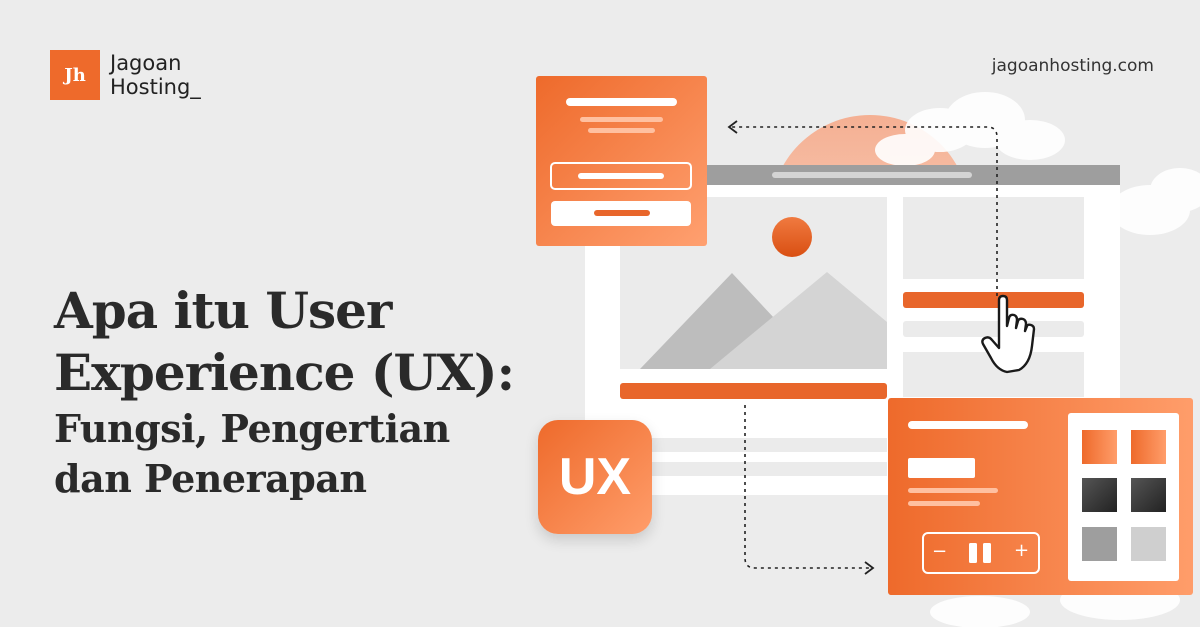  I want to click on login-card, so click(621, 161).